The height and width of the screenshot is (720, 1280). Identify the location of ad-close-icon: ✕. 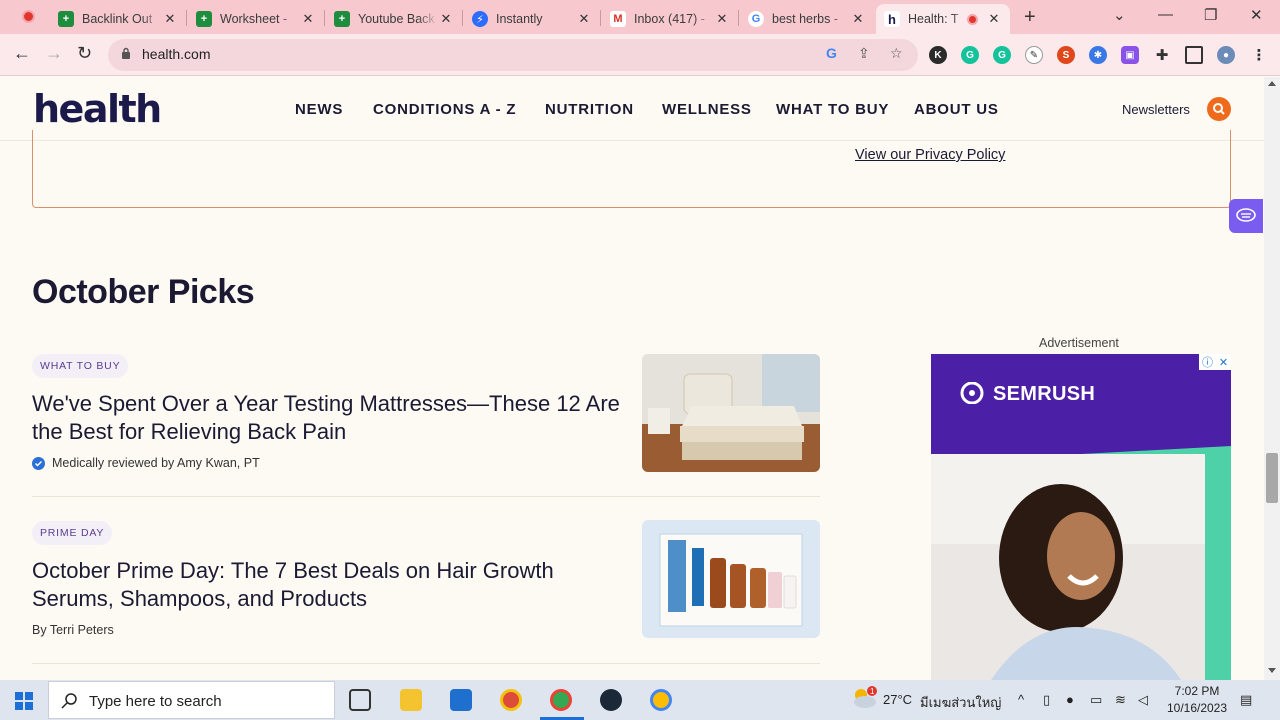
(1223, 362).